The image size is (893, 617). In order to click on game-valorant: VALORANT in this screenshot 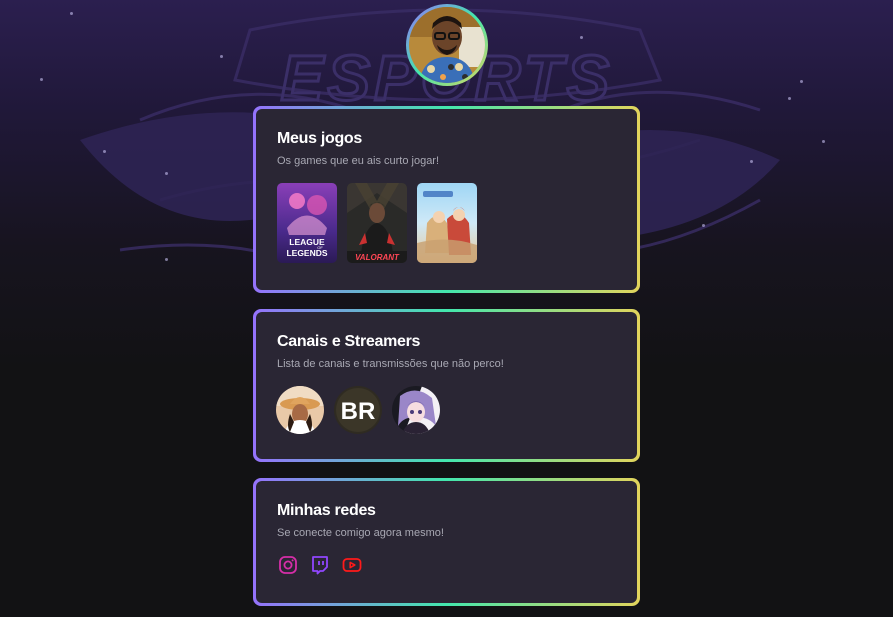, I will do `click(377, 223)`.